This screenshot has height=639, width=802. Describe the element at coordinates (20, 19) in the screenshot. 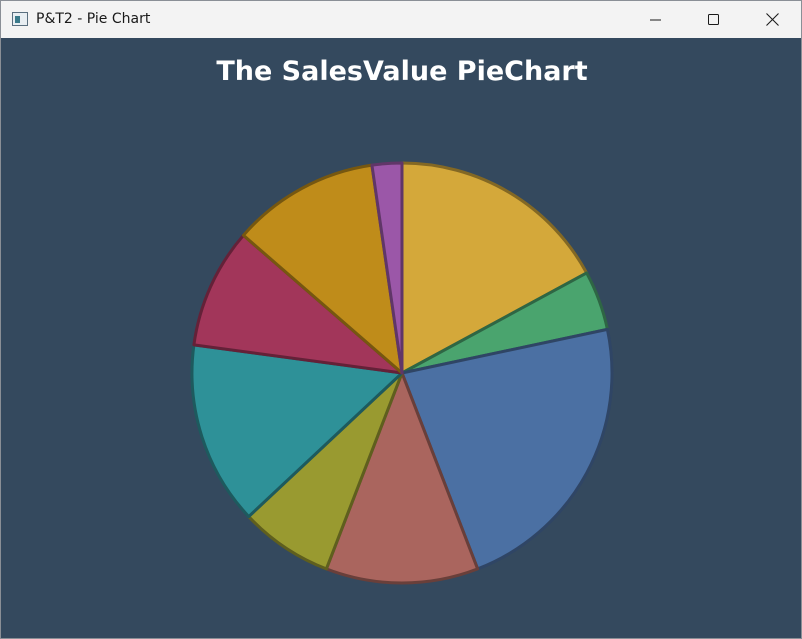

I see `app-window-icon` at that location.